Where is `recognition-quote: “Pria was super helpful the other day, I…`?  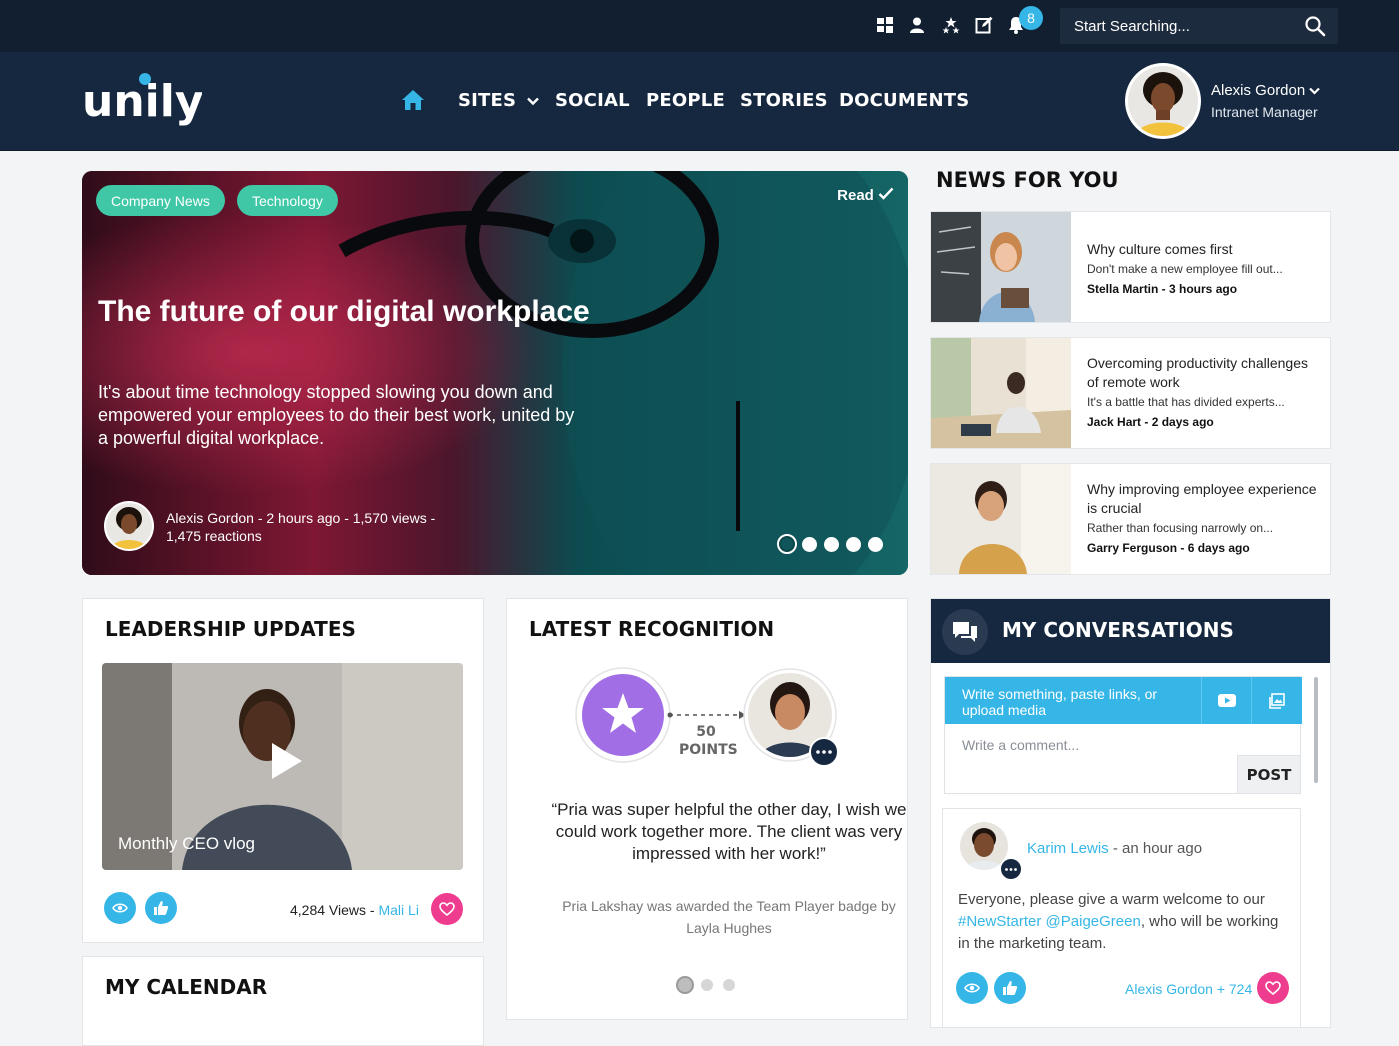
recognition-quote: “Pria was super helpful the other day, I… is located at coordinates (729, 831).